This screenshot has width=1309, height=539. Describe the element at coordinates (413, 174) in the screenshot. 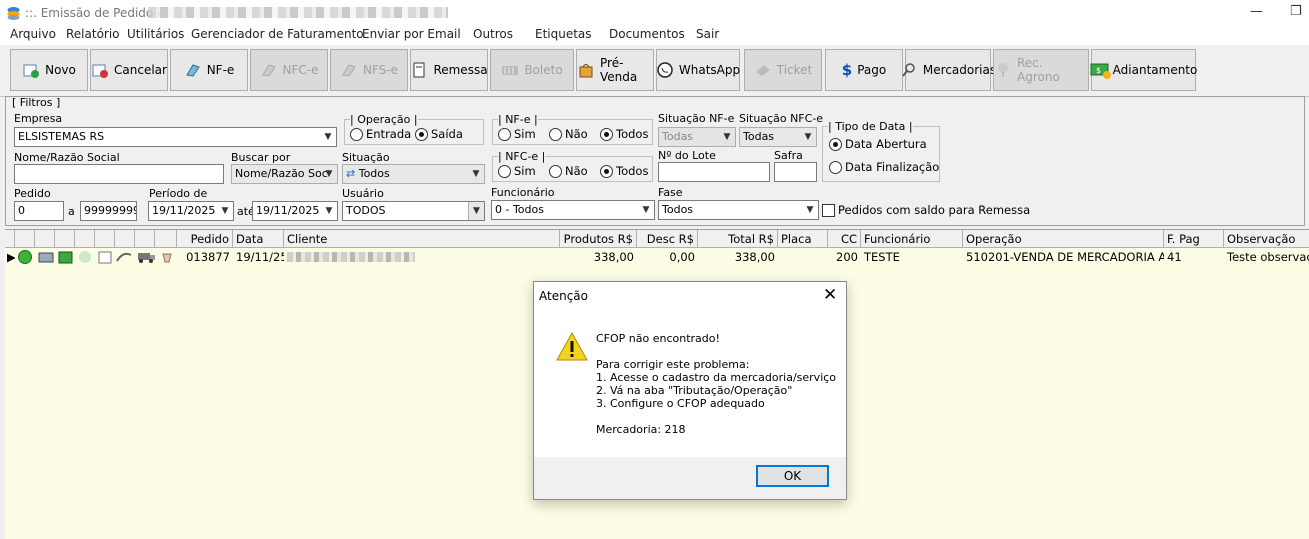

I see `situacao-select: ⇄ Todos ▼` at that location.